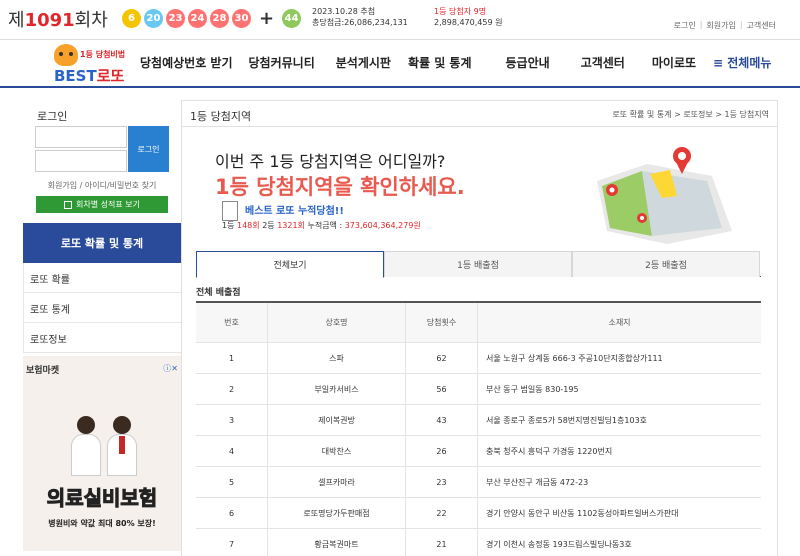 The width and height of the screenshot is (800, 556). I want to click on table-row: 7 황금복권마트 21 경기 이천시 송정동 193드림스빌딩나동3호, so click(478, 542).